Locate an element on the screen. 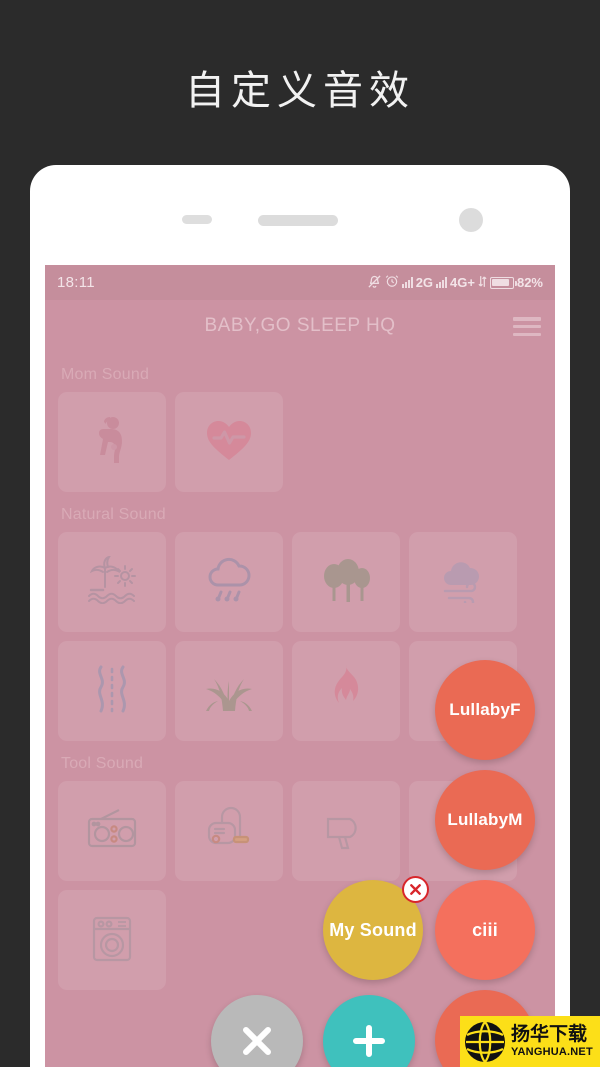 The image size is (600, 1067). sound-tile-forest is located at coordinates (346, 582).